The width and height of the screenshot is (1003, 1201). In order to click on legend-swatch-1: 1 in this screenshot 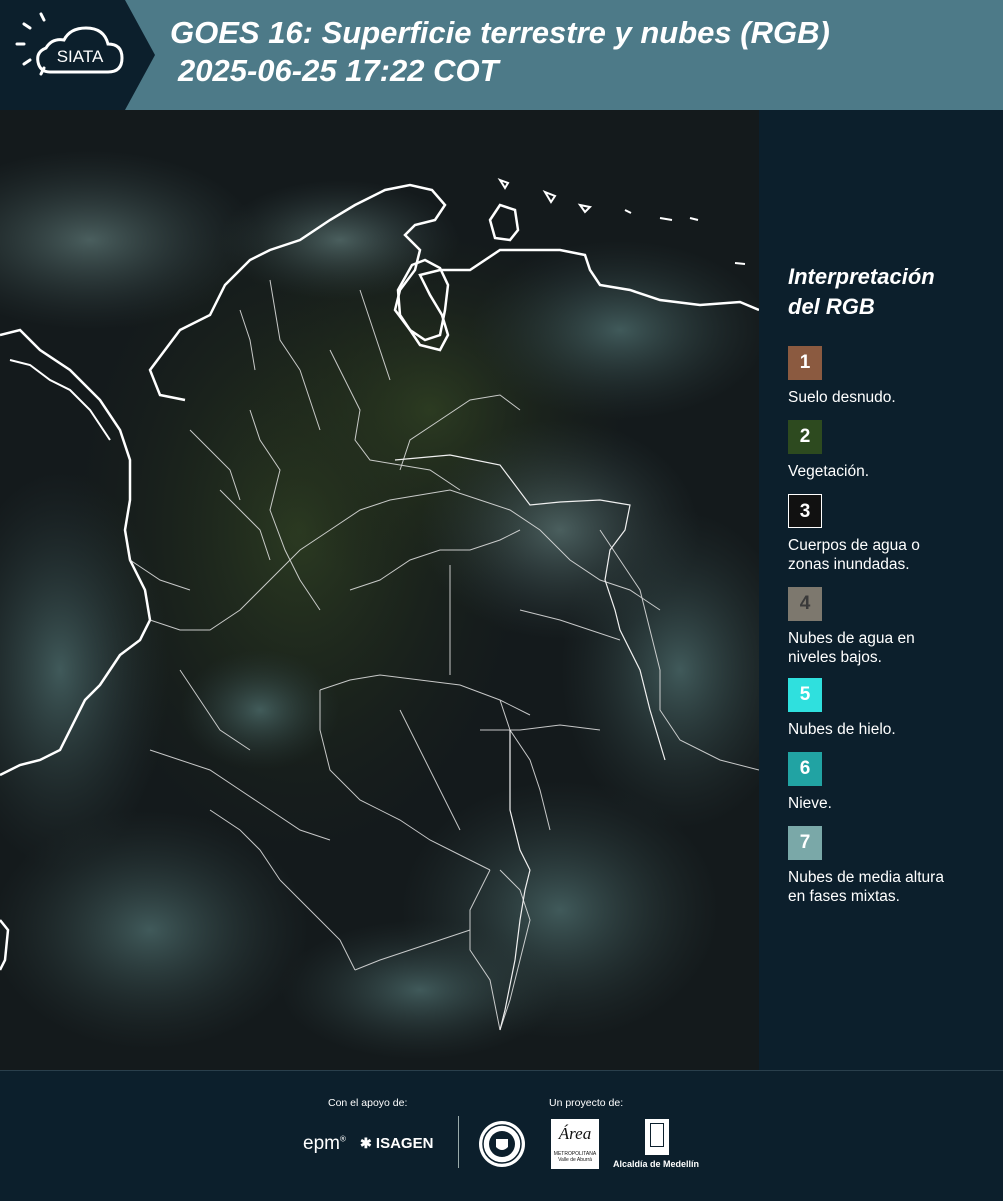, I will do `click(805, 363)`.